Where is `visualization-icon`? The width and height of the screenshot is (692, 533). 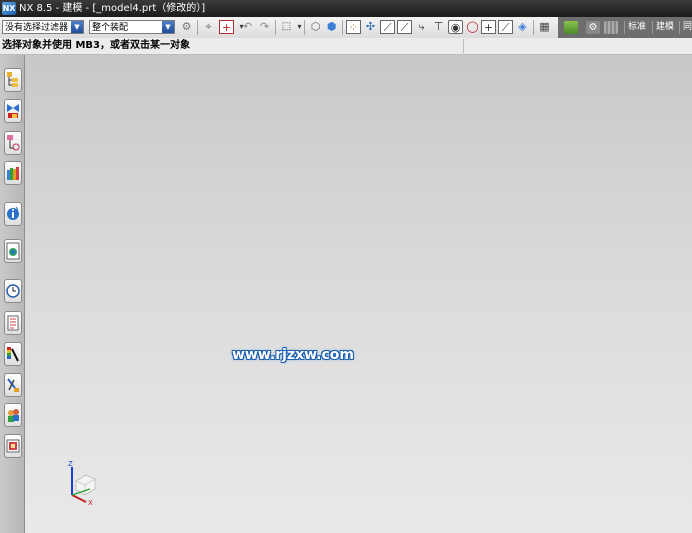
visualization-icon is located at coordinates (13, 354).